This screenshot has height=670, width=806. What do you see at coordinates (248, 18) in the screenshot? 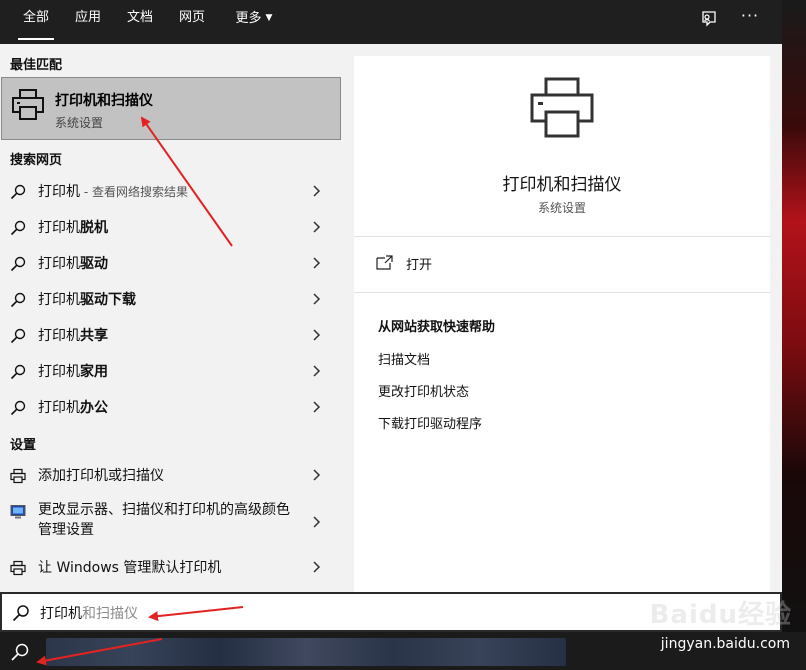
I see `tab-label: 更多` at bounding box center [248, 18].